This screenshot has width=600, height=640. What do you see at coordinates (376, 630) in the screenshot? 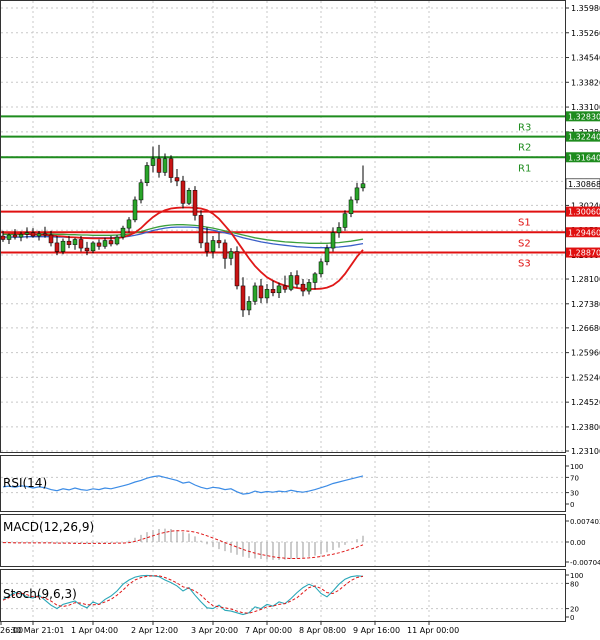
I see `time-tick-label: 9 Apr 16:00` at bounding box center [376, 630].